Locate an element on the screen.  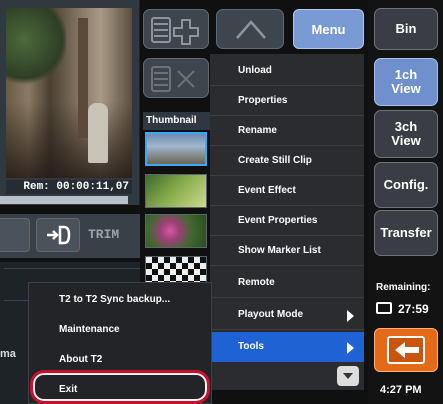
view-3ch-label: 3ch View is located at coordinates (406, 133).